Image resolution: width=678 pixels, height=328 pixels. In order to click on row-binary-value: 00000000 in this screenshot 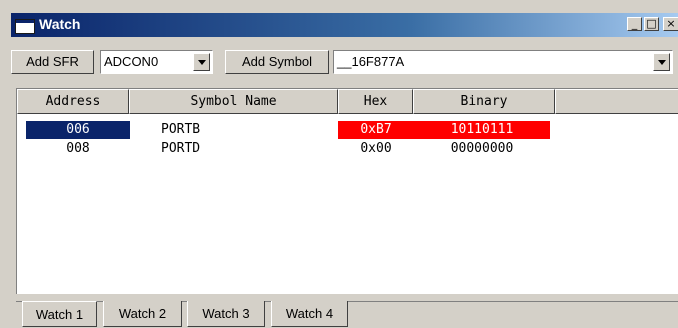, I will do `click(482, 149)`.